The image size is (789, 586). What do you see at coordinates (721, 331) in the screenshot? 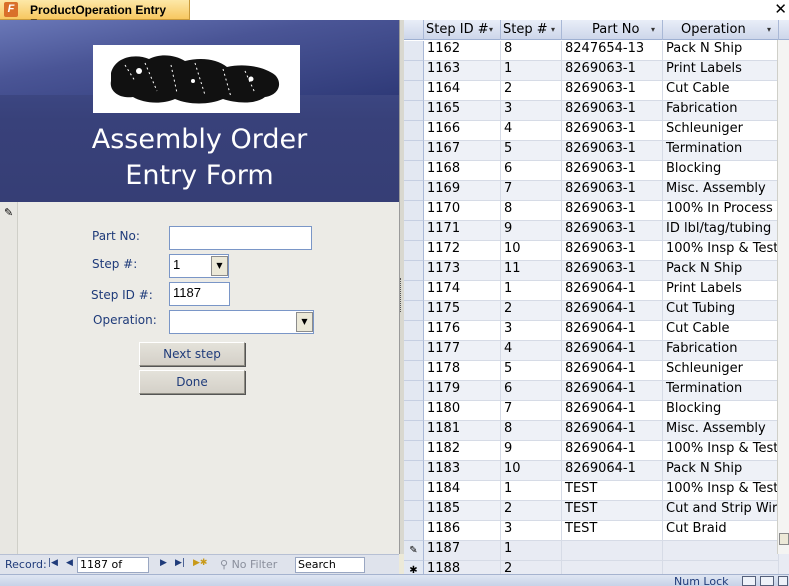
I see `operation-cell: Cut Cable` at bounding box center [721, 331].